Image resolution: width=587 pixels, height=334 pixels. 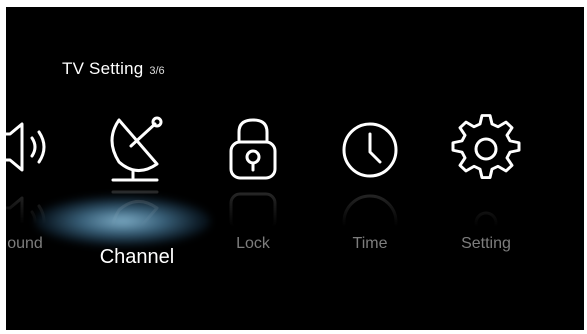 What do you see at coordinates (136, 149) in the screenshot?
I see `satellite-dish-icon` at bounding box center [136, 149].